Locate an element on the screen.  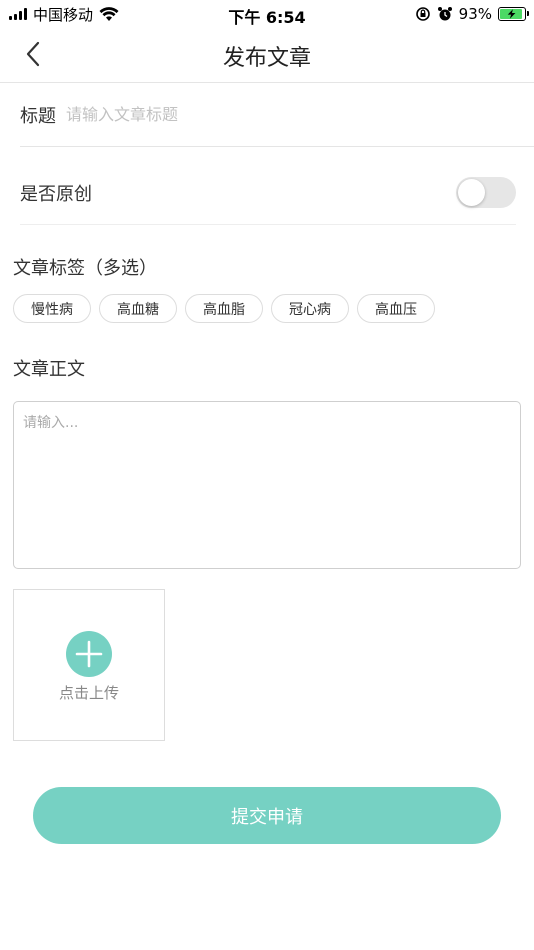
status-bar: 中国移动 下午 6:54 93% is located at coordinates (267, 14).